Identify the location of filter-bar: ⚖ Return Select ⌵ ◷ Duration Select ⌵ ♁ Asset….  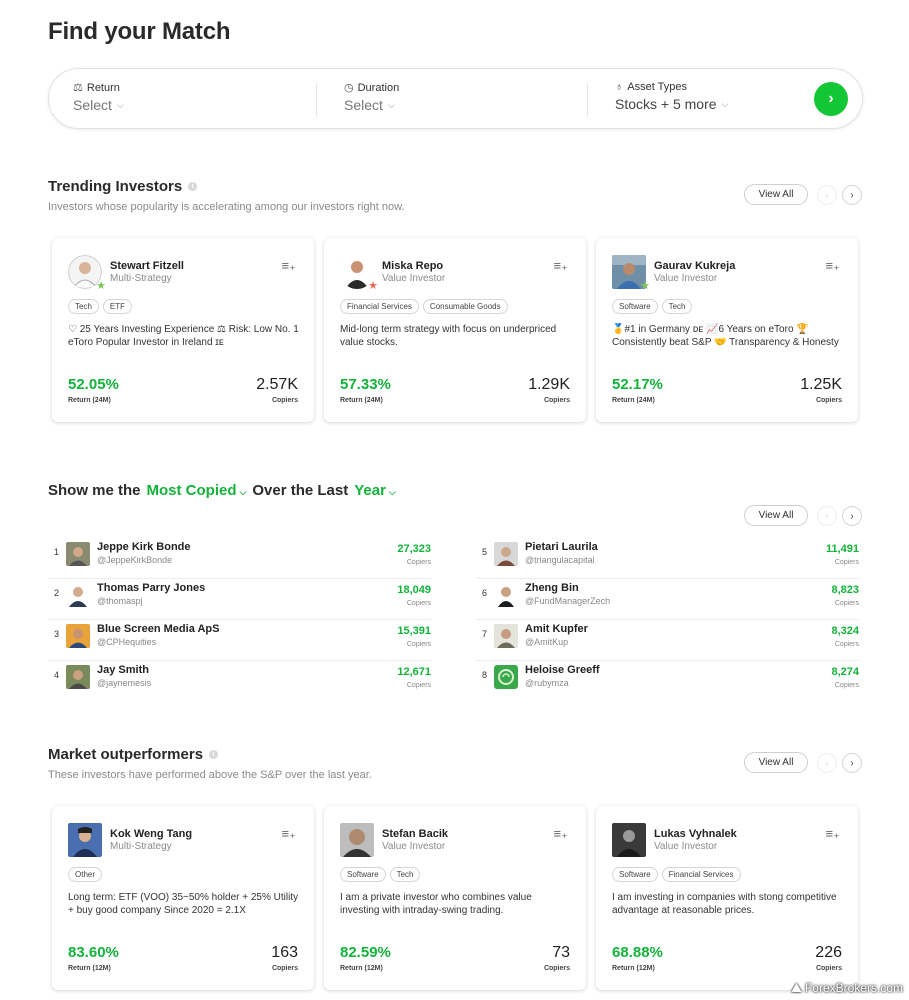
(455, 98).